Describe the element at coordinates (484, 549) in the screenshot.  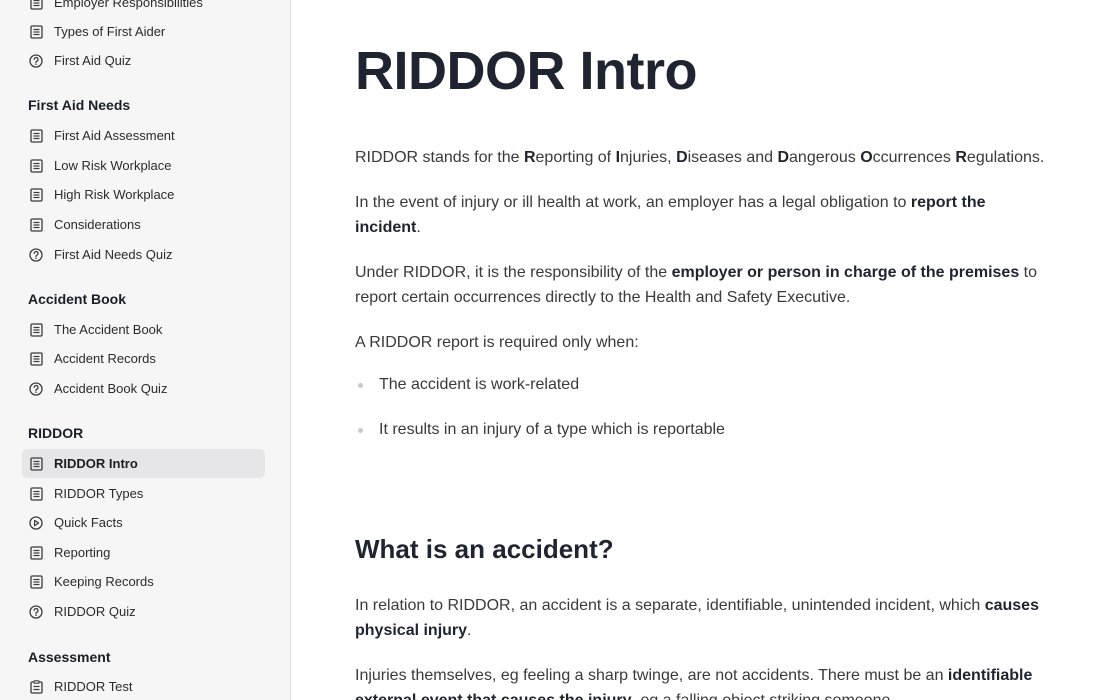
I see `section-heading: What is an accident?` at that location.